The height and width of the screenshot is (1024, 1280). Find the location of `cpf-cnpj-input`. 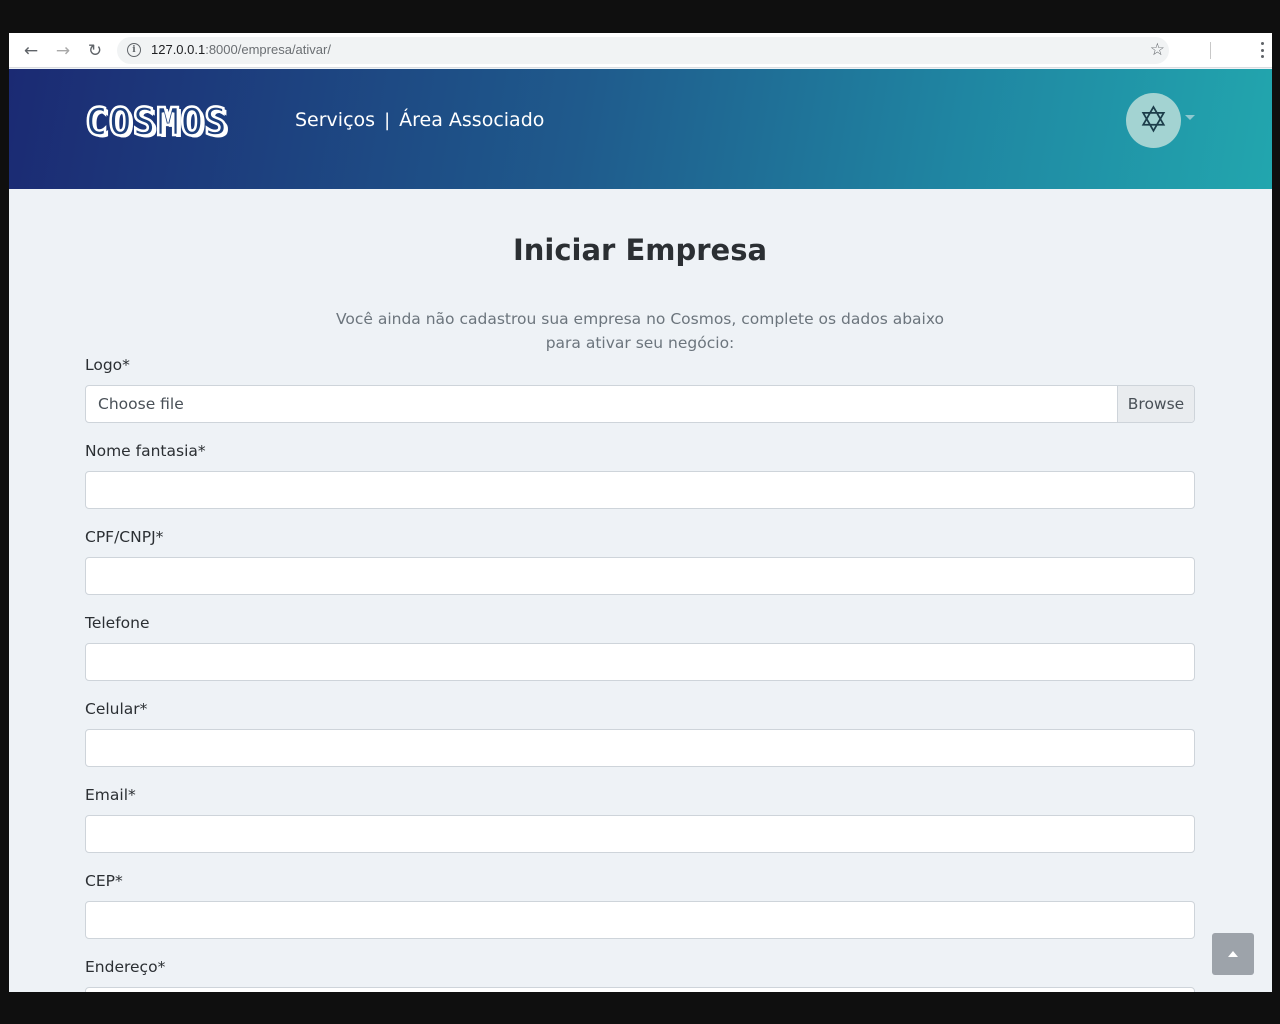

cpf-cnpj-input is located at coordinates (640, 576).